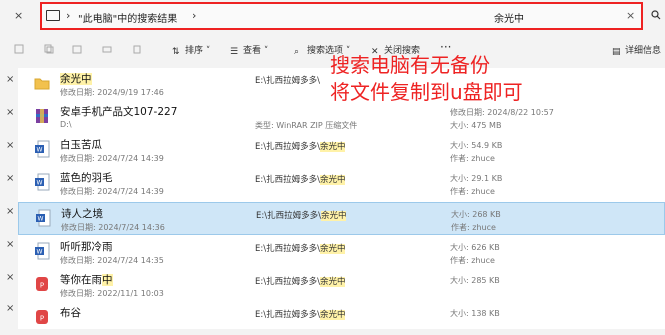 This screenshot has width=665, height=335. What do you see at coordinates (137, 49) in the screenshot?
I see `delete-icon` at bounding box center [137, 49].